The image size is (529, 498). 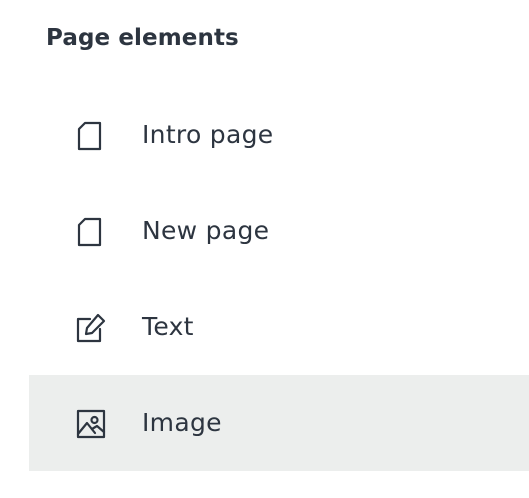 What do you see at coordinates (182, 422) in the screenshot?
I see `list-item-label: Image` at bounding box center [182, 422].